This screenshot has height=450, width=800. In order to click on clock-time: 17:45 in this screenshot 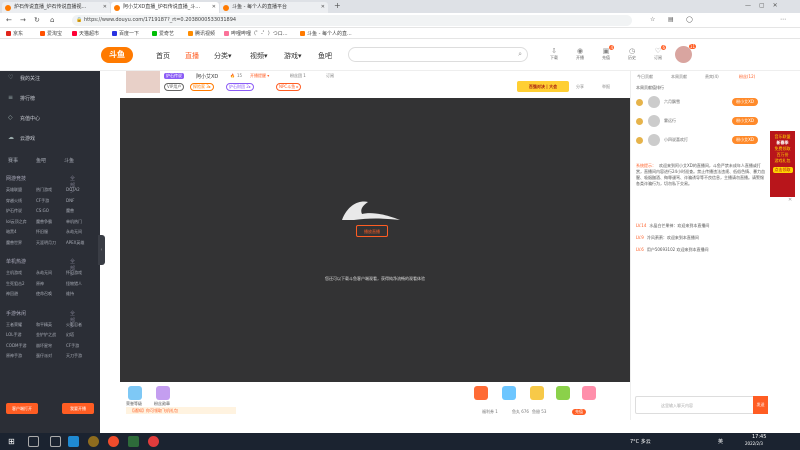, I will do `click(759, 437)`.